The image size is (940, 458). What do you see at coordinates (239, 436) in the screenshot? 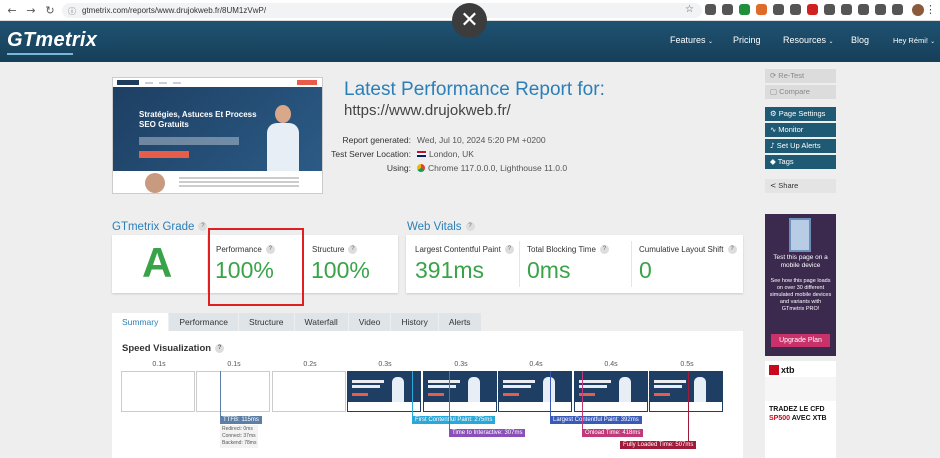
I see `ttfb-connect: Connect: 37ms` at bounding box center [239, 436].